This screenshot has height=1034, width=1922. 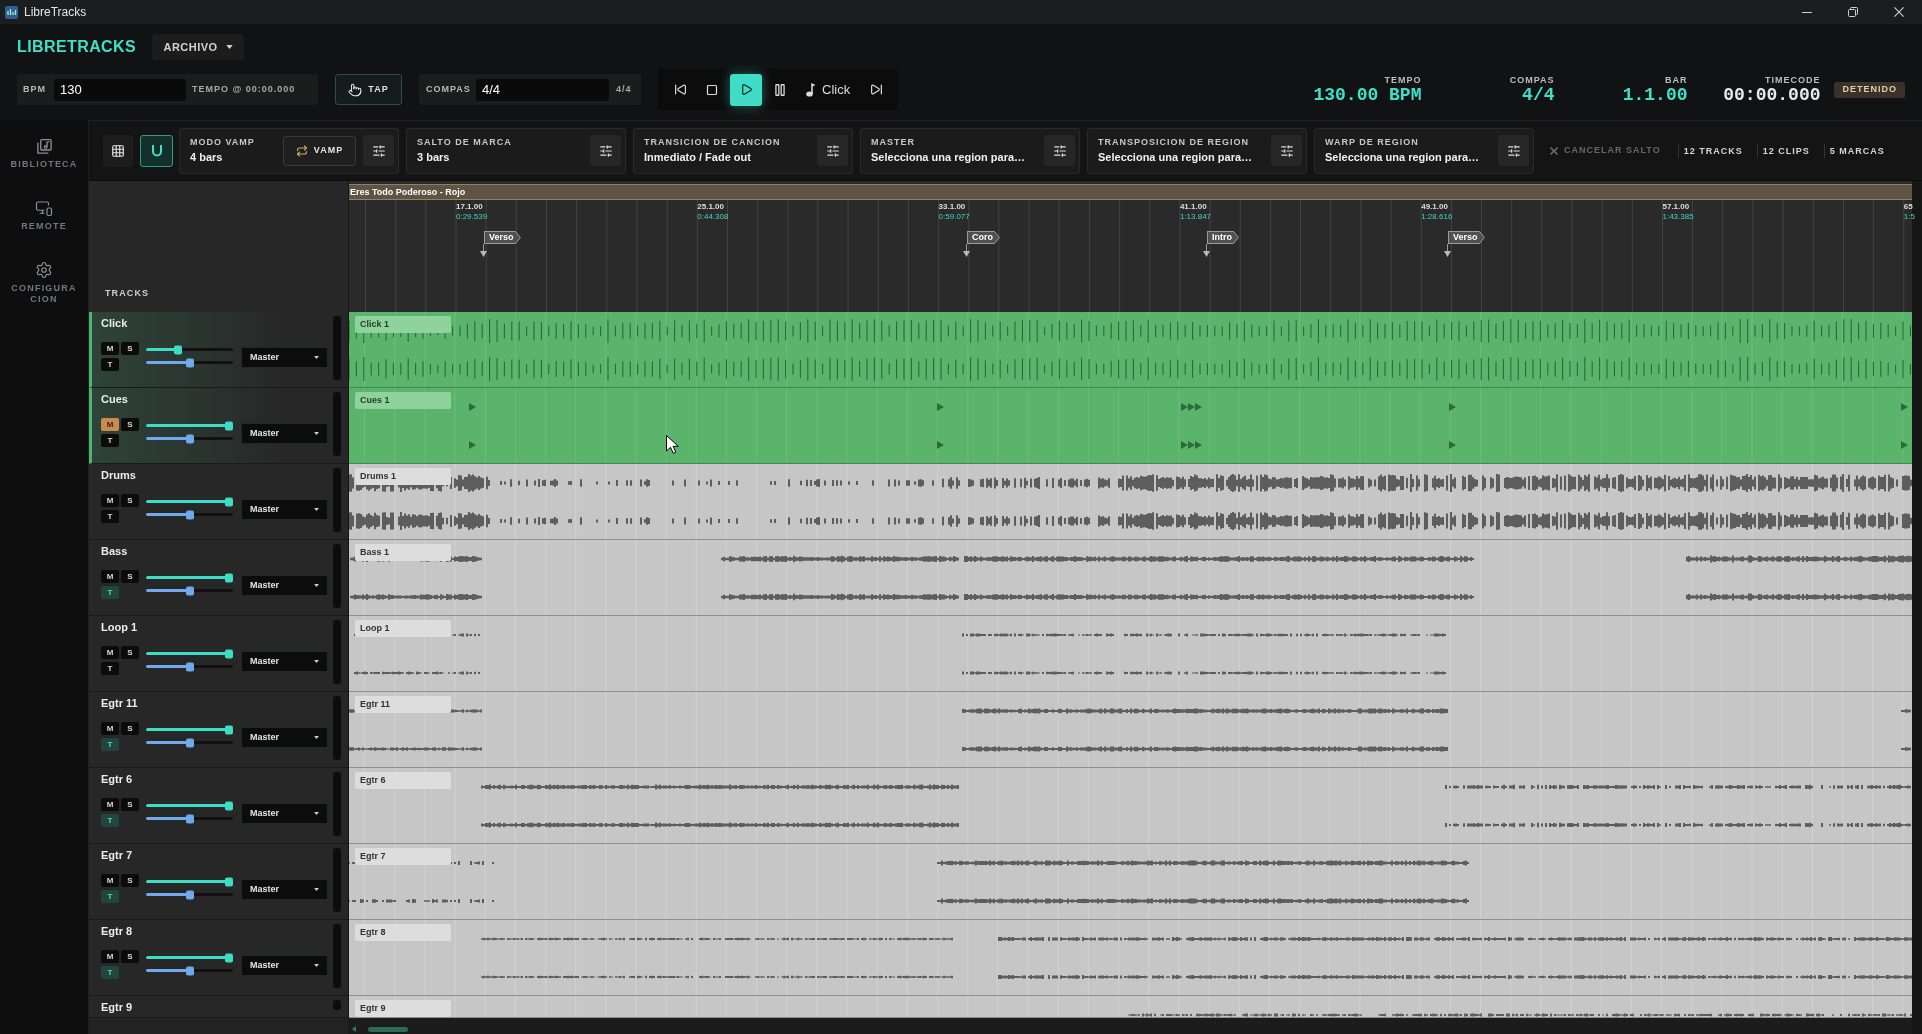 I want to click on track-header: Drums M S T Master, so click(x=218, y=502).